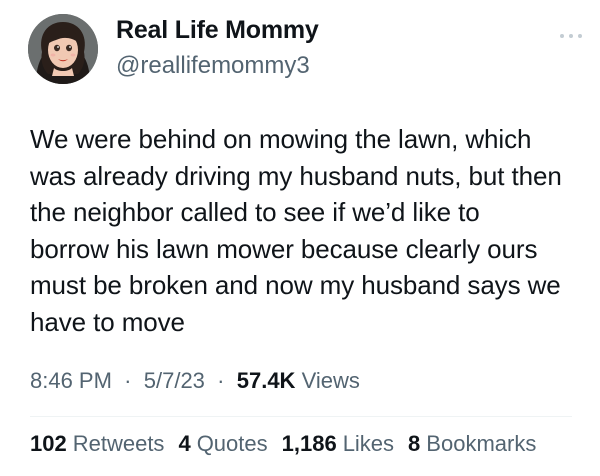  What do you see at coordinates (213, 66) in the screenshot?
I see `author-handle: @reallifemommy3` at bounding box center [213, 66].